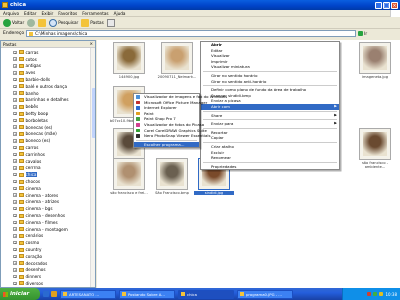 This screenshot has width=400, height=300. I want to click on tray-network-icon, so click(375, 294).